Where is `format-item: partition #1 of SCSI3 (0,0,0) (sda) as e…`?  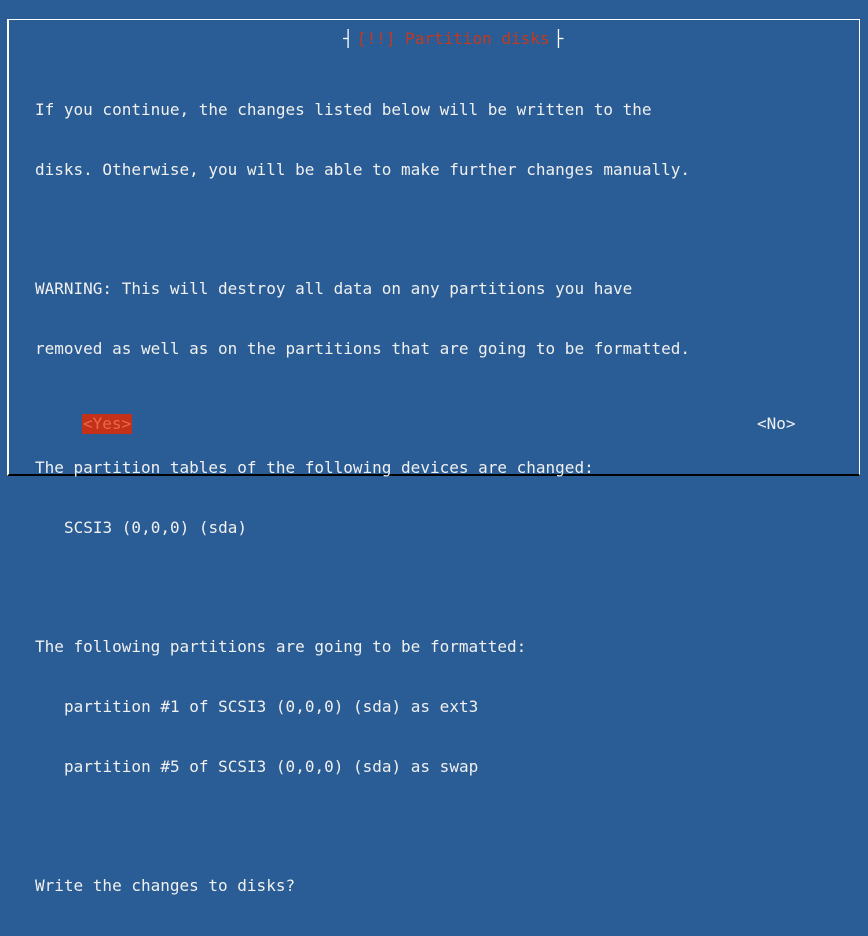 format-item: partition #1 of SCSI3 (0,0,0) (sda) as e… is located at coordinates (271, 706).